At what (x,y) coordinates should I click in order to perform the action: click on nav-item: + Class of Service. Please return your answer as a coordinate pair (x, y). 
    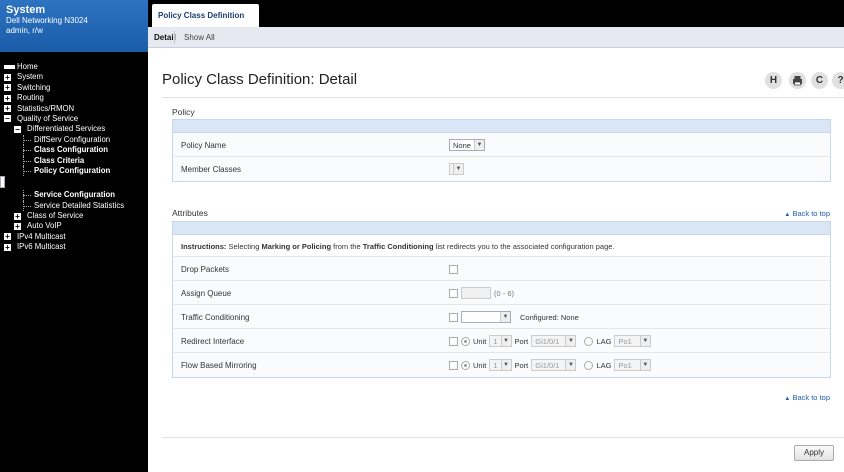
    Looking at the image, I should click on (74, 216).